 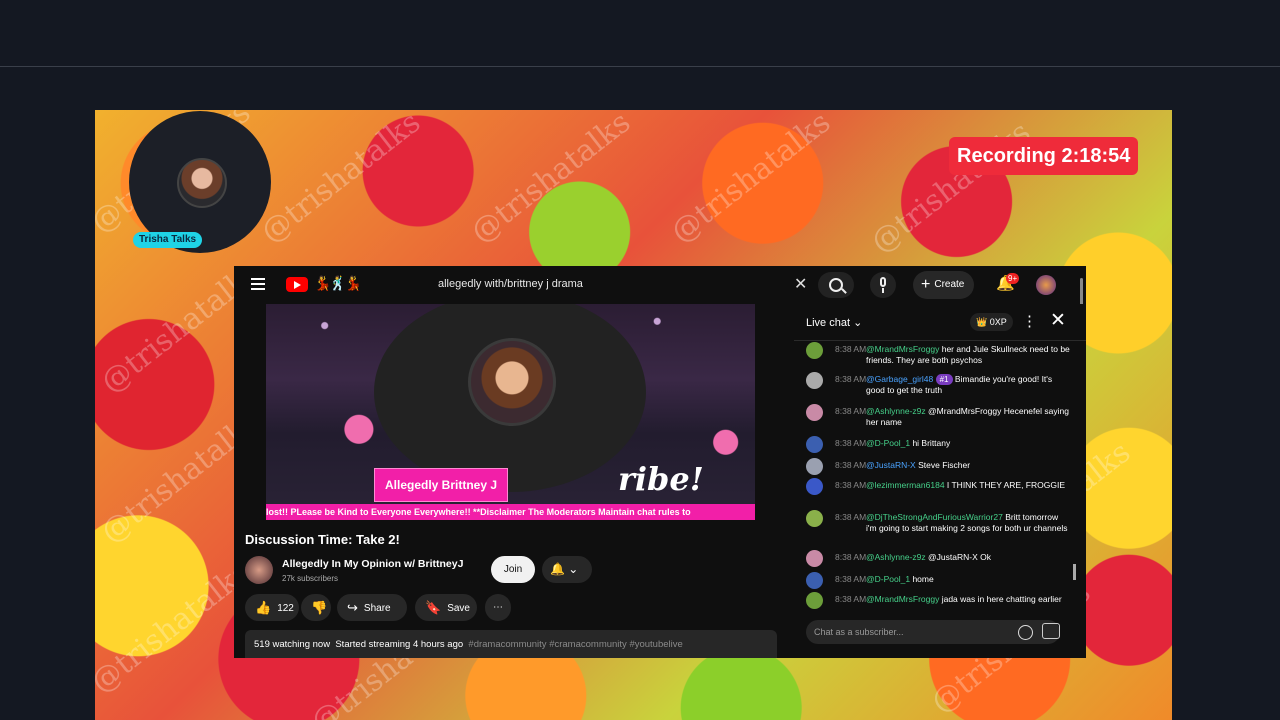 I want to click on stream-started: Started streaming 4 hours ago, so click(x=399, y=644).